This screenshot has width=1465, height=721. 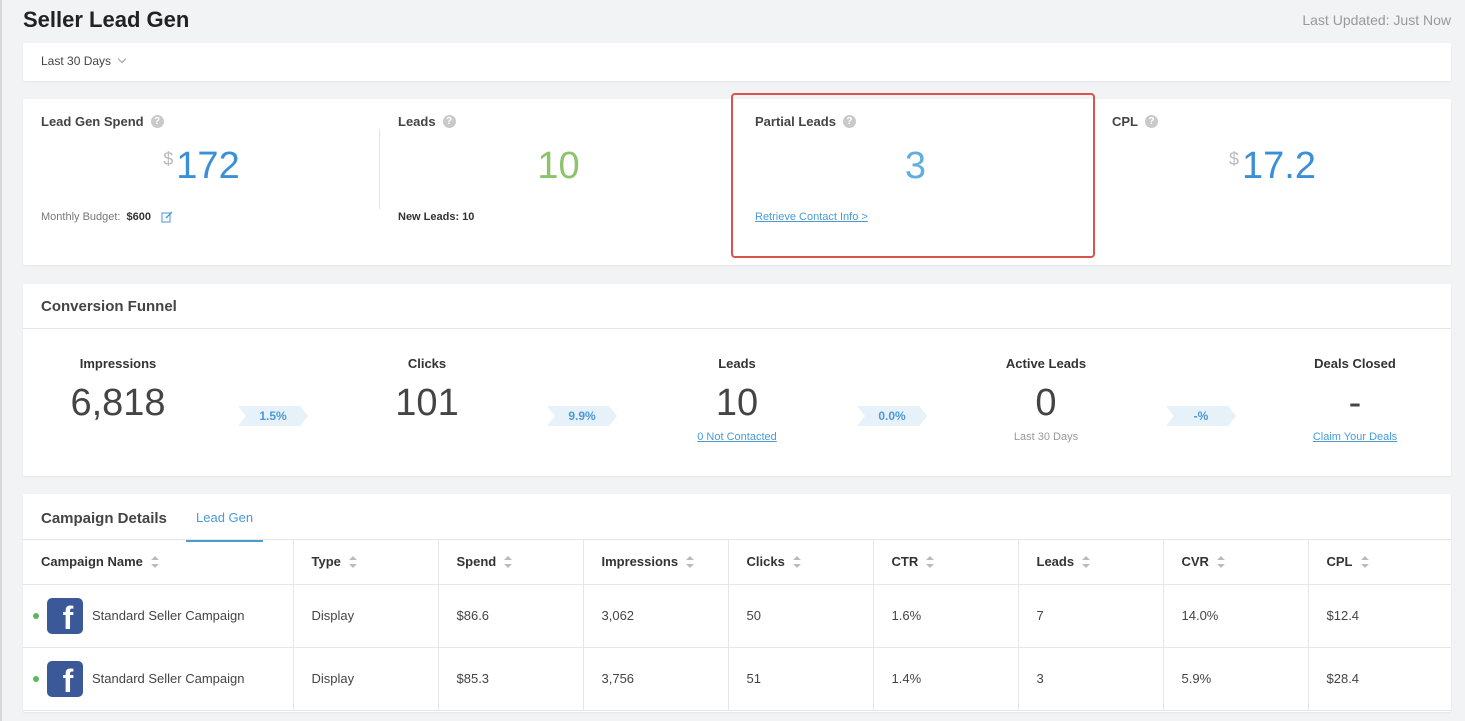 I want to click on column-header-campaign-name: Campaign Name, so click(x=158, y=562).